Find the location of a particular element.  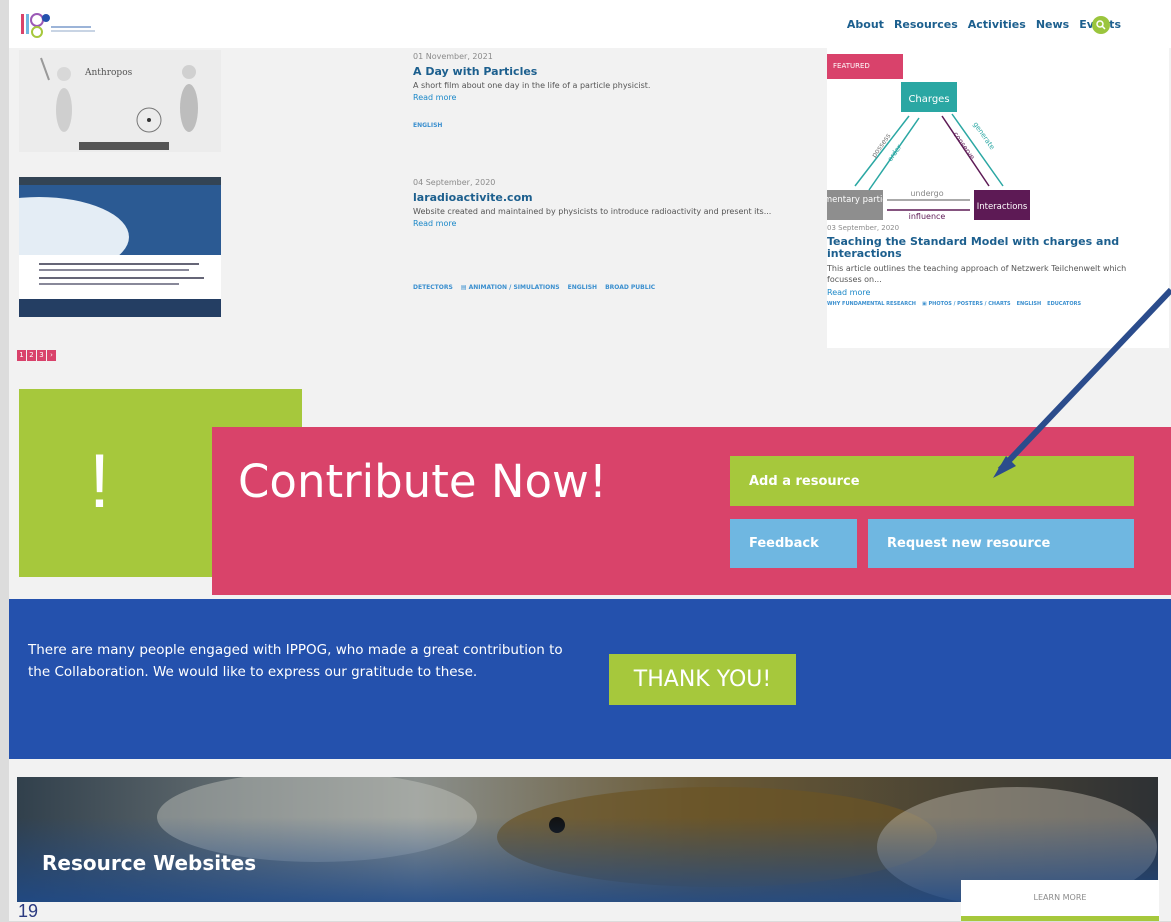

resource-websites-title: Resource Websites is located at coordinates (149, 863).